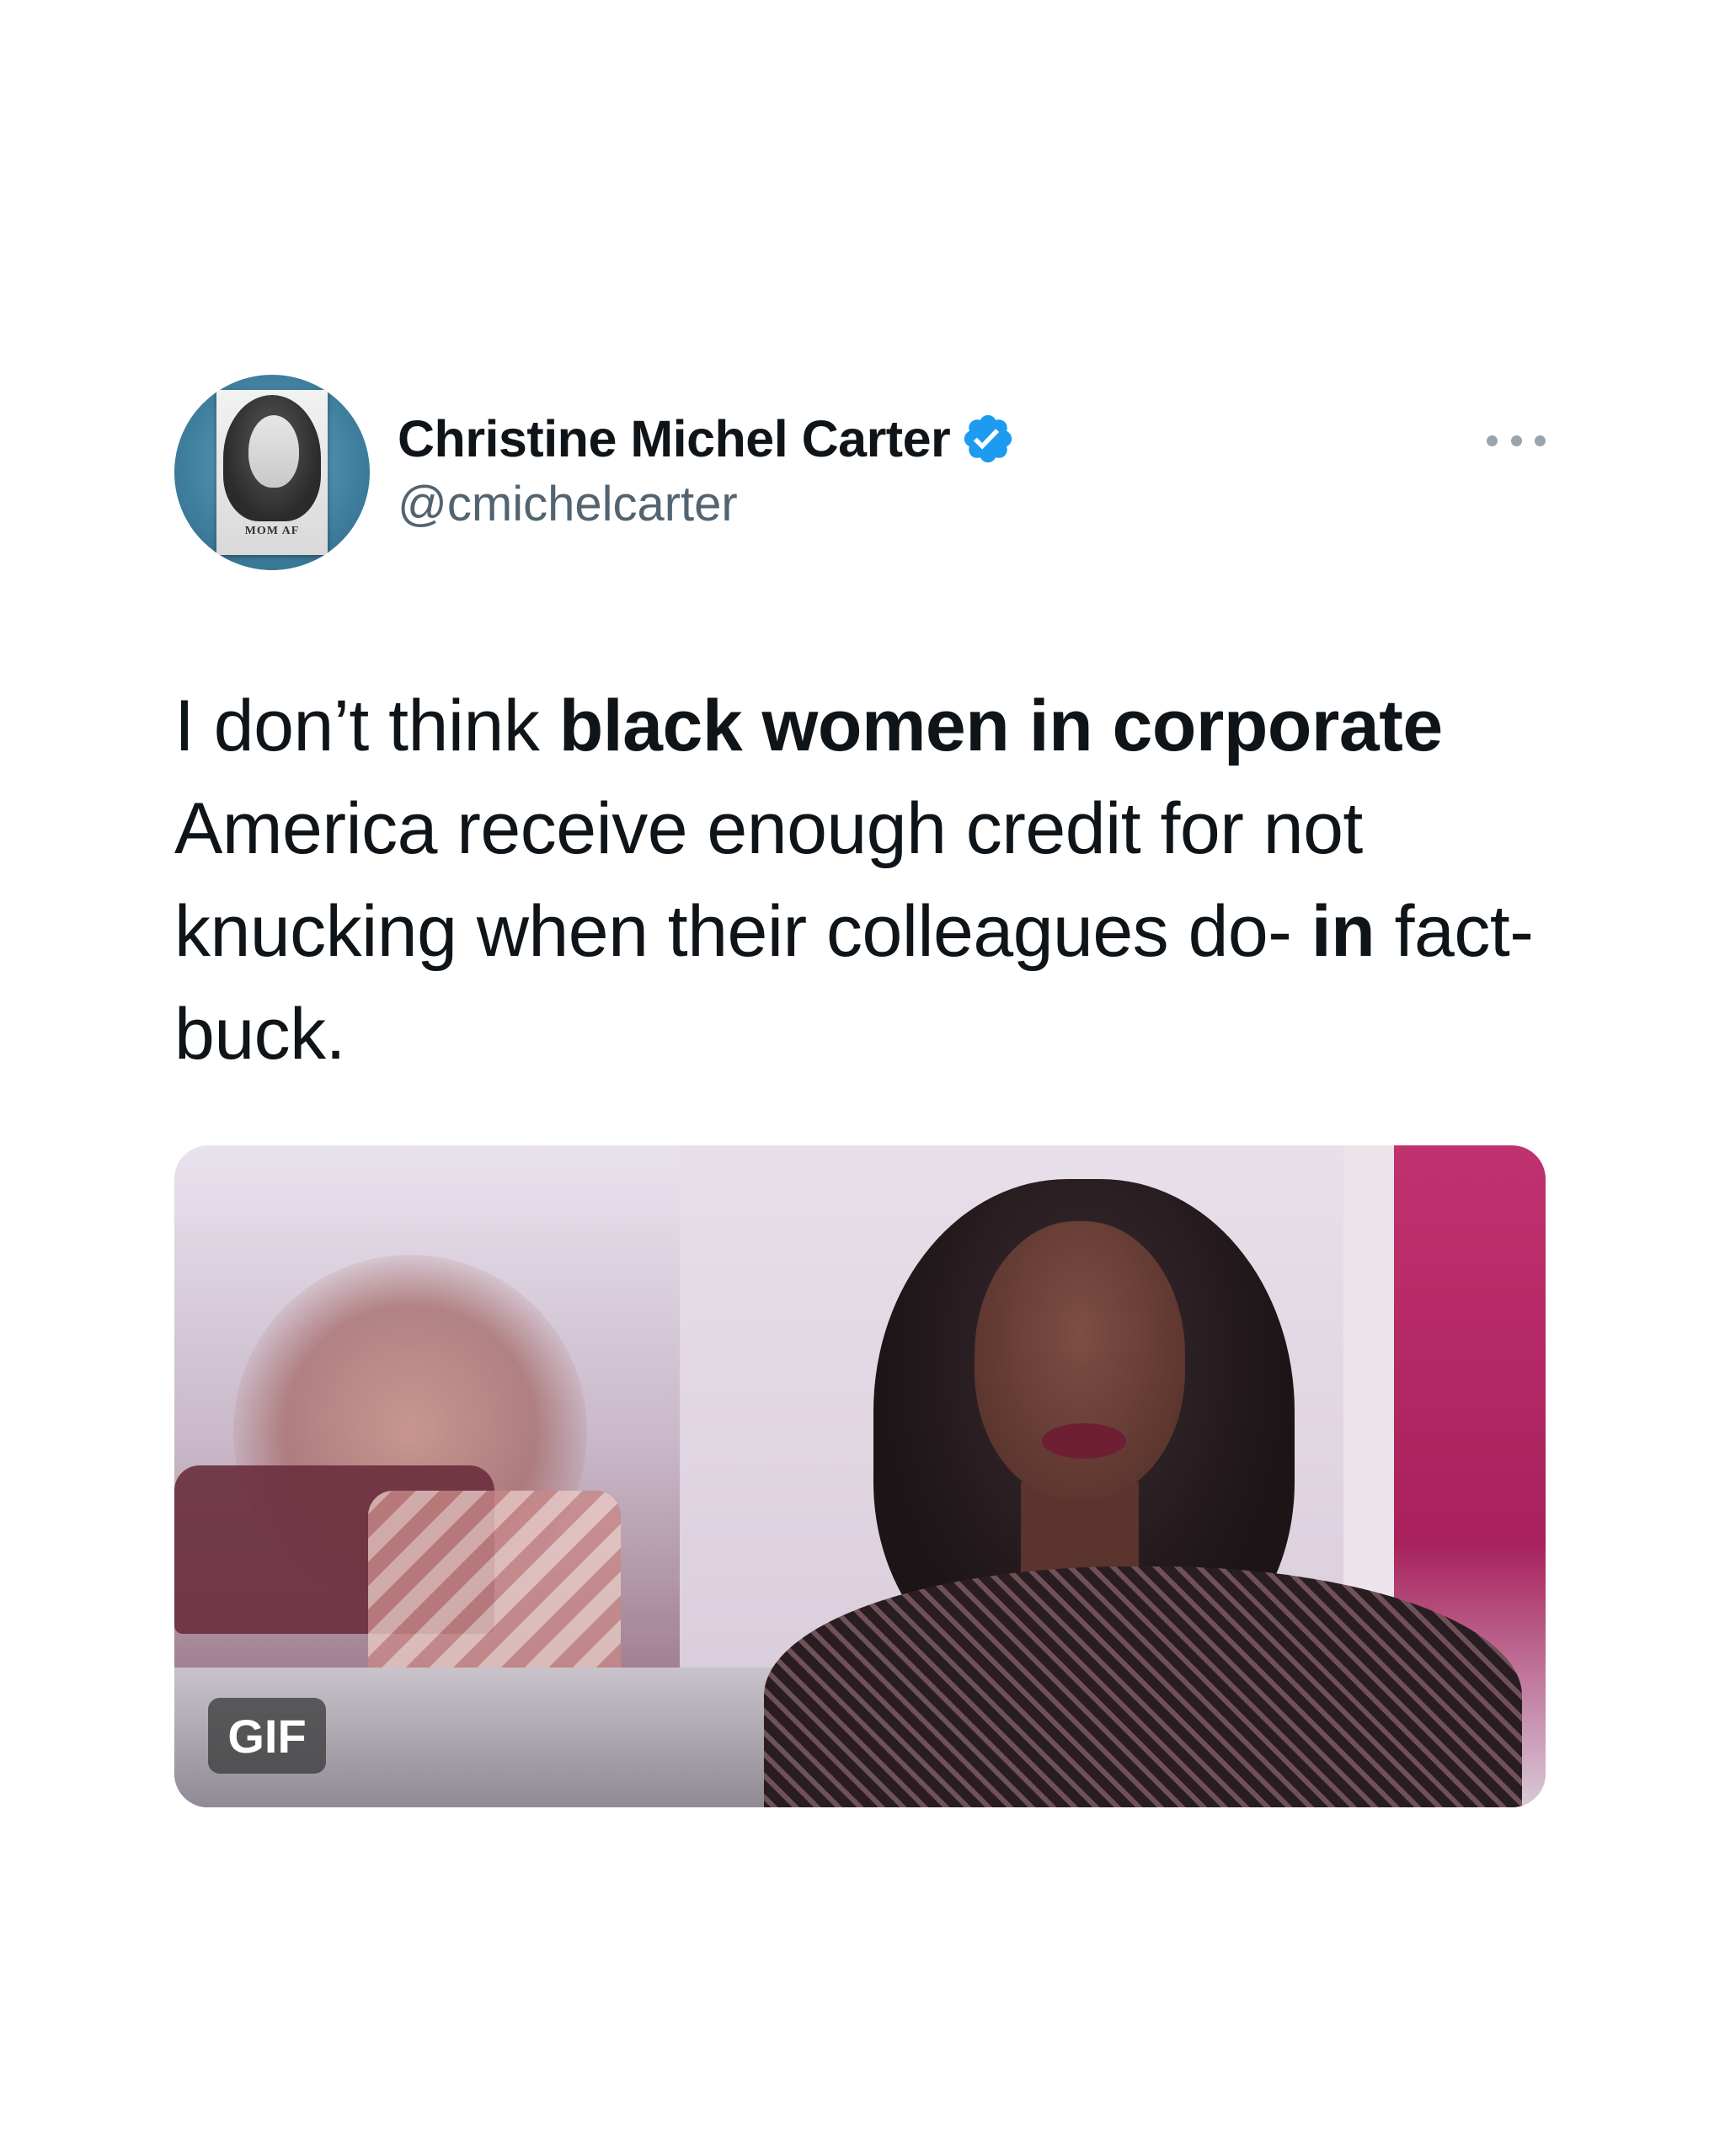 The height and width of the screenshot is (2156, 1725). I want to click on author-info: Christine Michel Carter @cmichelcarter, so click(707, 469).